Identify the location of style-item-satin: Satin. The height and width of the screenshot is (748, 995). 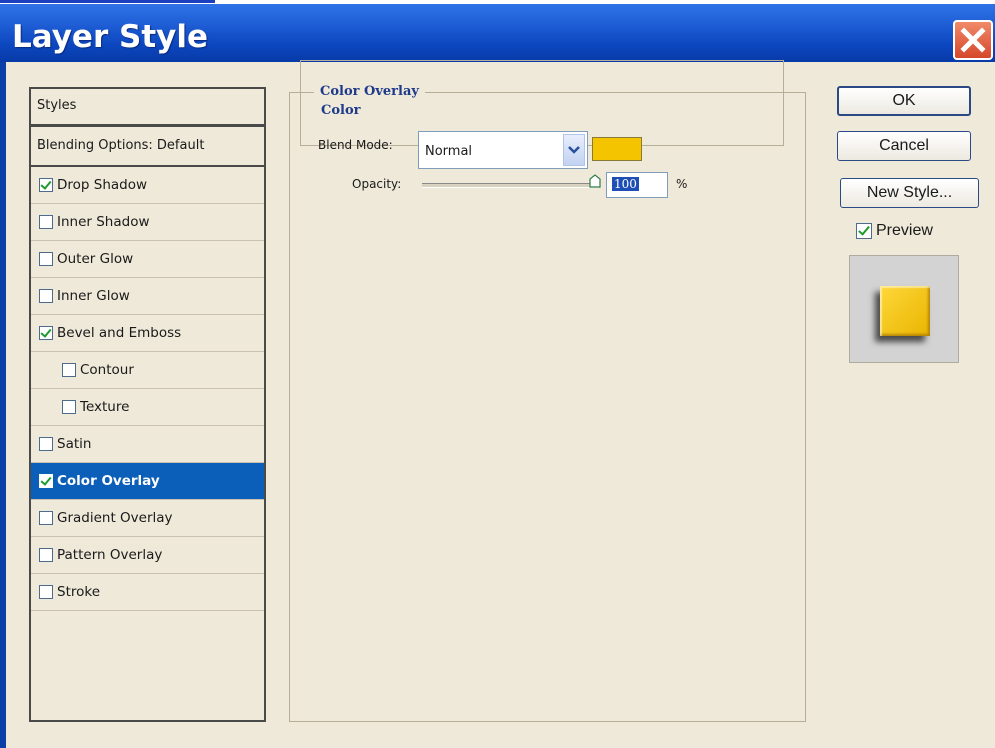
(147, 444).